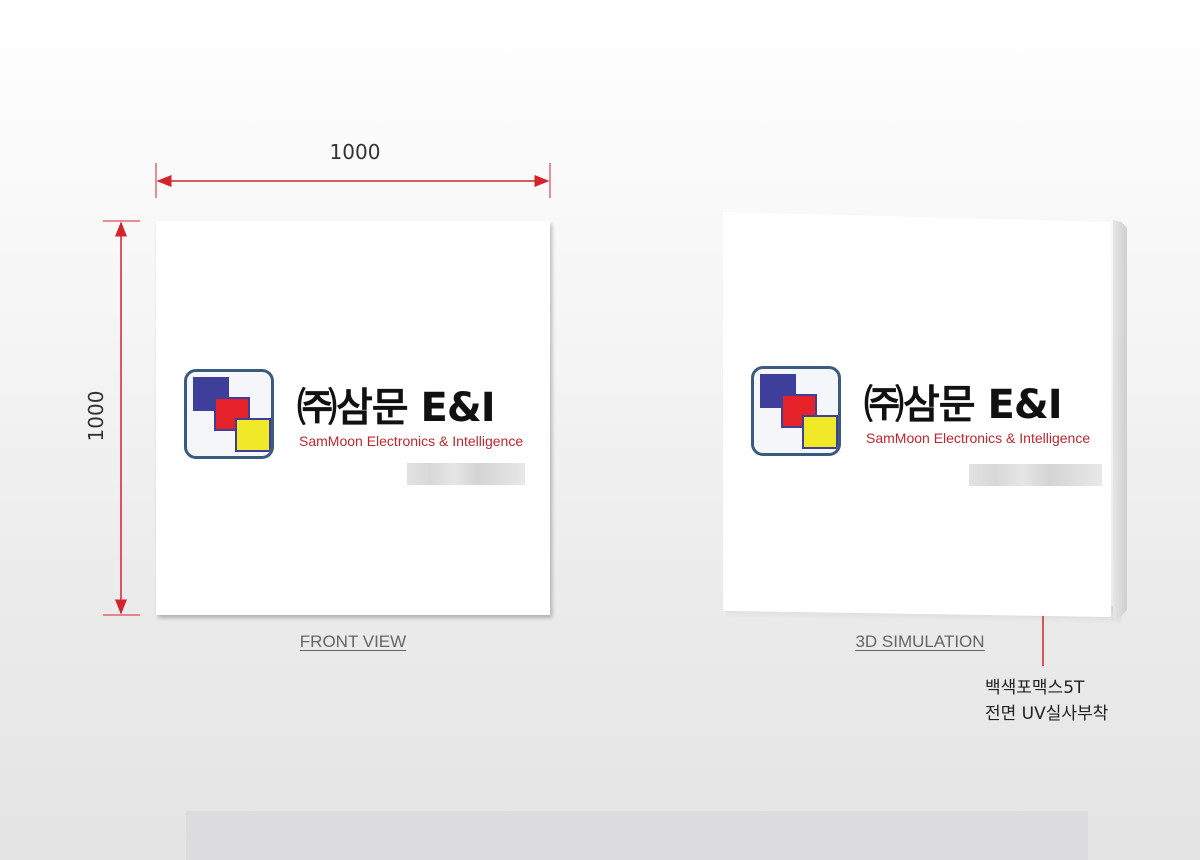 The width and height of the screenshot is (1200, 860). What do you see at coordinates (355, 152) in the screenshot?
I see `width-dimension-label: 1000` at bounding box center [355, 152].